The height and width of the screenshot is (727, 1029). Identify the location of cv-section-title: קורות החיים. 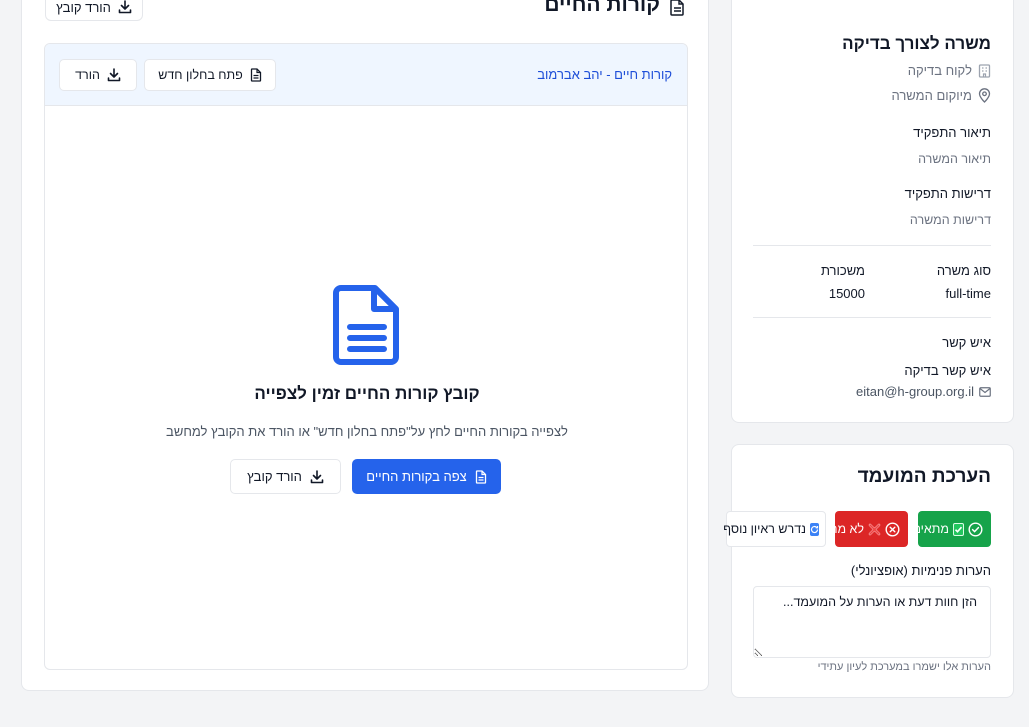
(602, 8).